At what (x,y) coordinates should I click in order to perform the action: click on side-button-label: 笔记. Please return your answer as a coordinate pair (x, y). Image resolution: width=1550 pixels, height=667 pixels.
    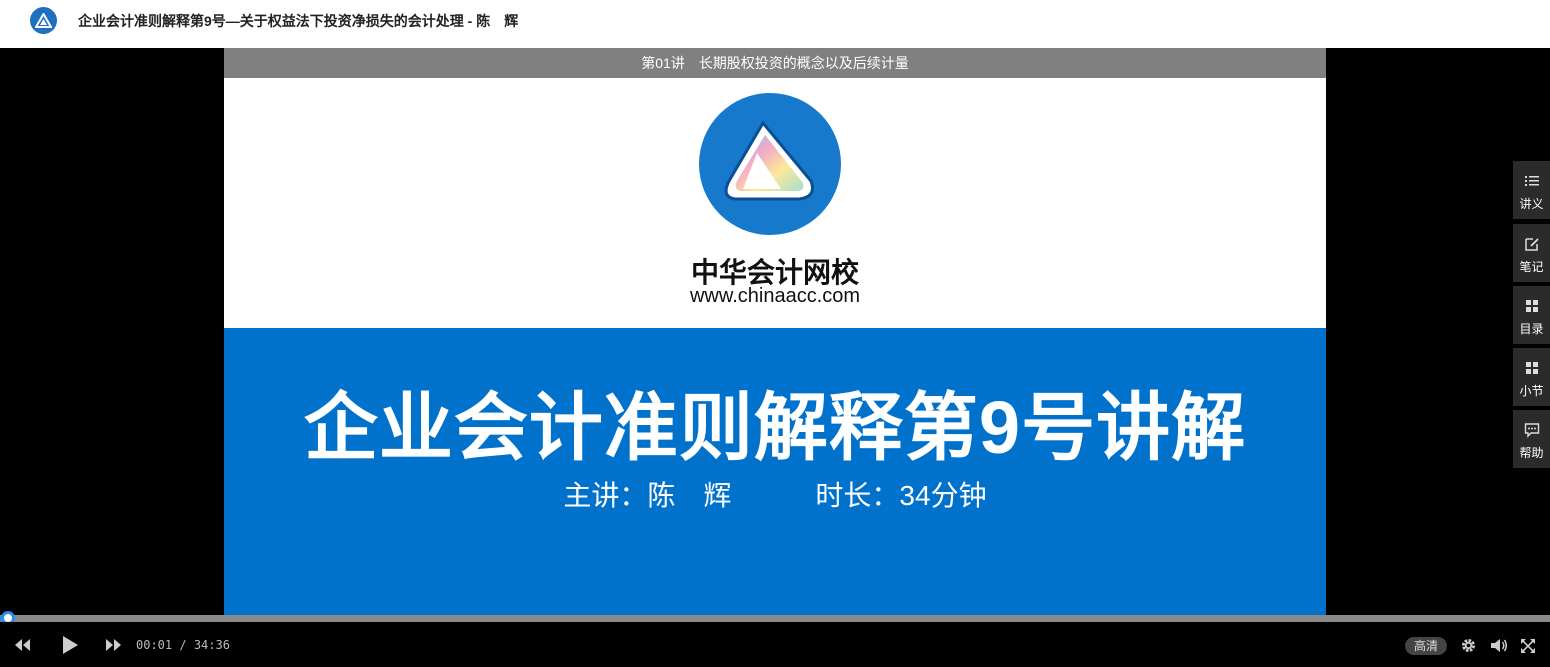
    Looking at the image, I should click on (1531, 267).